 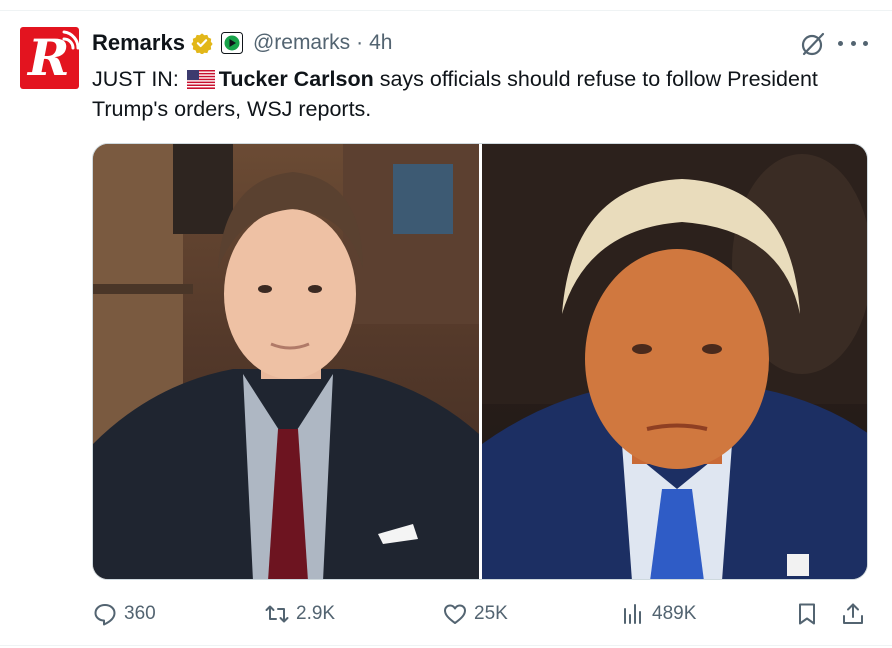 I want to click on top-divider, so click(x=446, y=10).